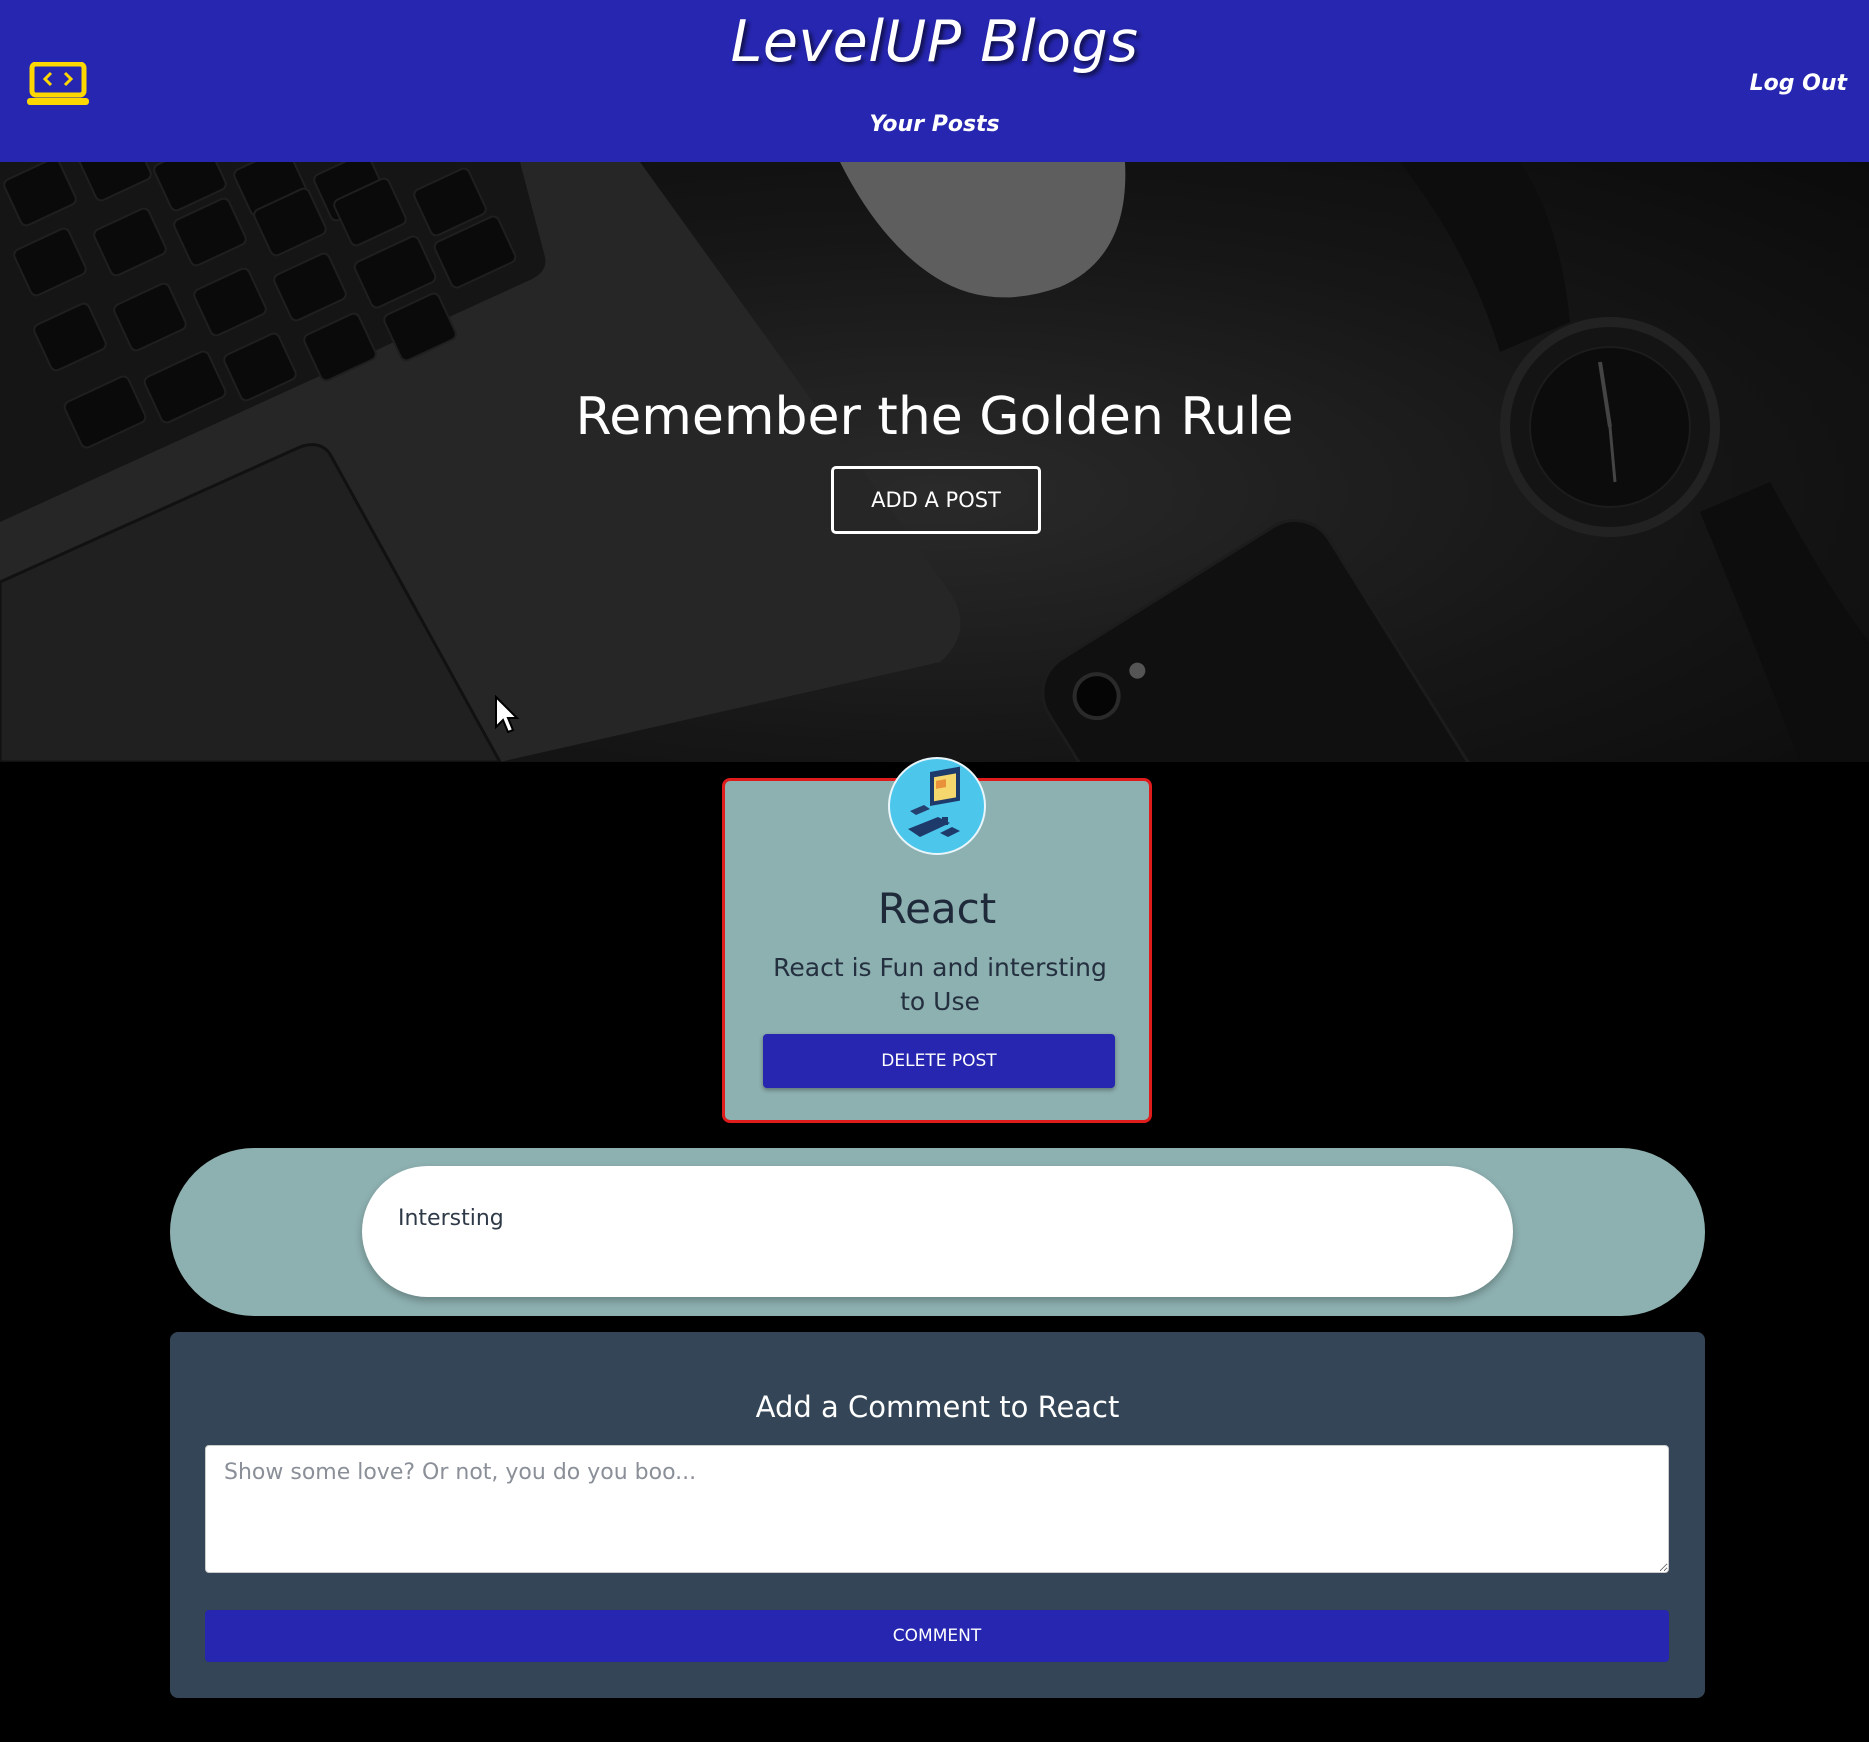 The image size is (1869, 1742). I want to click on comments-list: Intersting, so click(937, 1232).